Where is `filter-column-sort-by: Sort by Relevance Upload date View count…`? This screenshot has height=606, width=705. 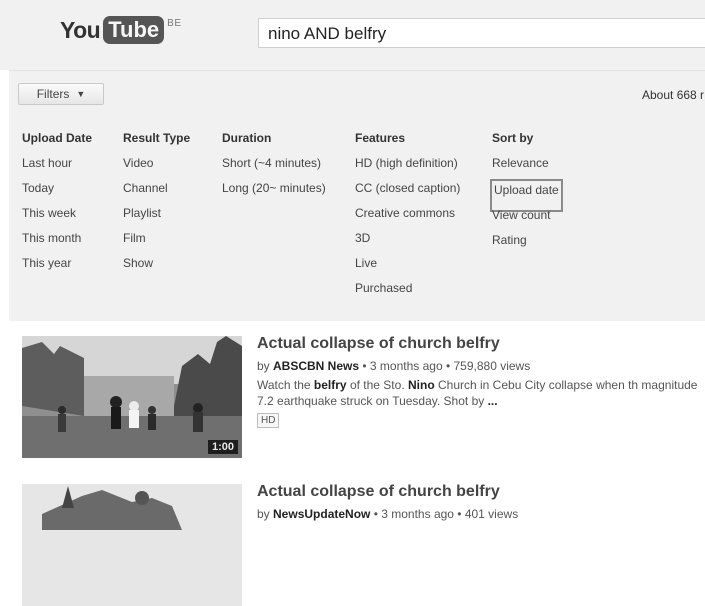 filter-column-sort-by: Sort by Relevance Upload date View count… is located at coordinates (526, 194).